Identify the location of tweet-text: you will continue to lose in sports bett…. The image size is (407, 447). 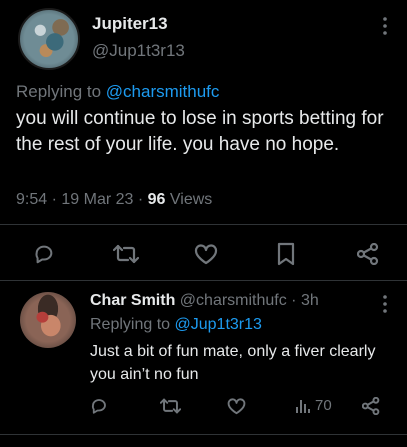
(200, 131).